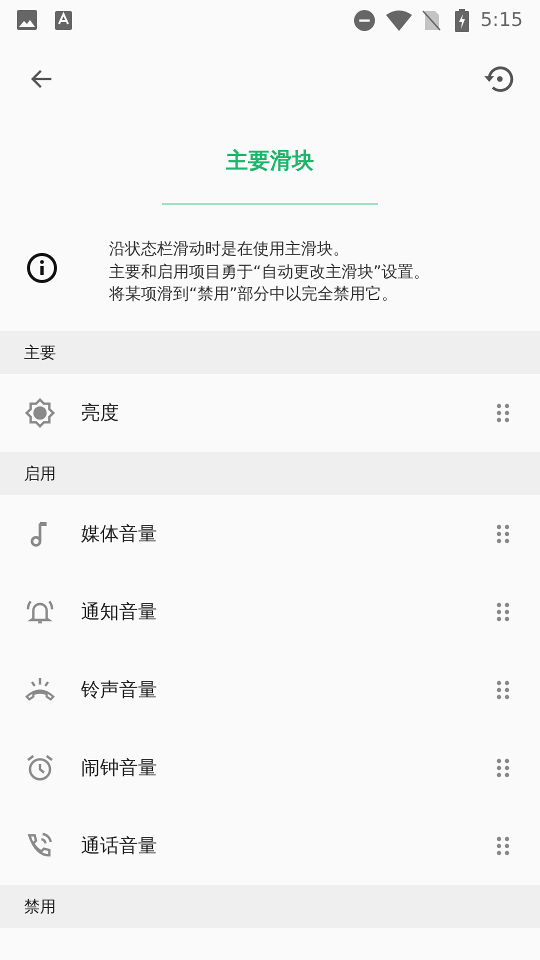 The width and height of the screenshot is (540, 960). Describe the element at coordinates (119, 690) in the screenshot. I see `item-label: 铃声音量` at that location.